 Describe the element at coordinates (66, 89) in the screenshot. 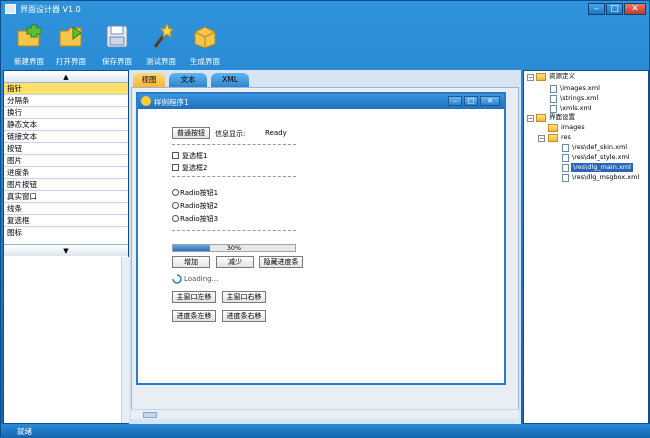

I see `palette-item-pointer: 指针` at that location.